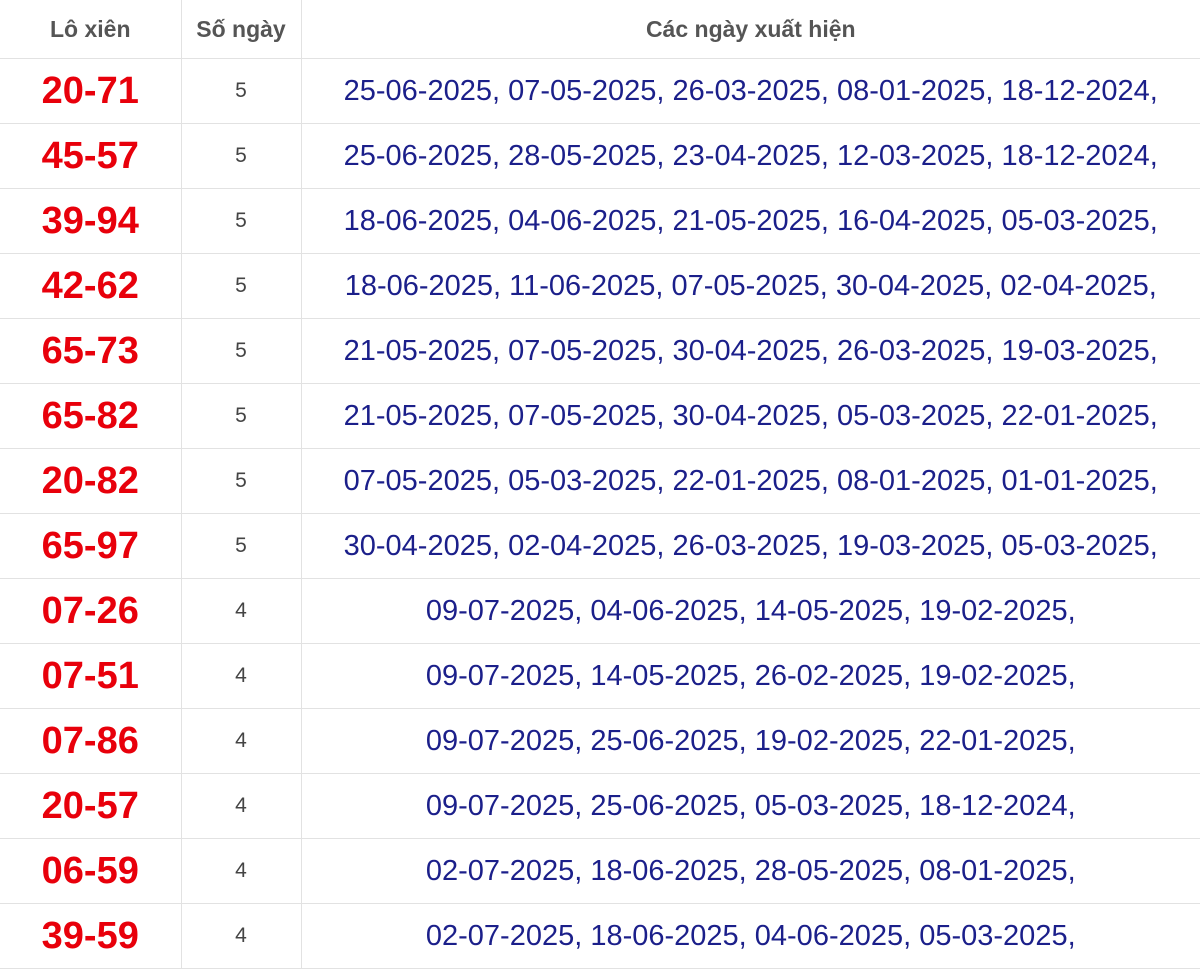 This screenshot has width=1200, height=975. What do you see at coordinates (91, 546) in the screenshot?
I see `pair-cell: 65-97` at bounding box center [91, 546].